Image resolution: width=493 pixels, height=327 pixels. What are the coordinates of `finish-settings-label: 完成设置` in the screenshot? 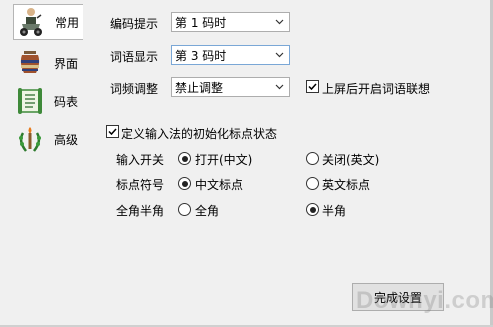 It's located at (397, 297).